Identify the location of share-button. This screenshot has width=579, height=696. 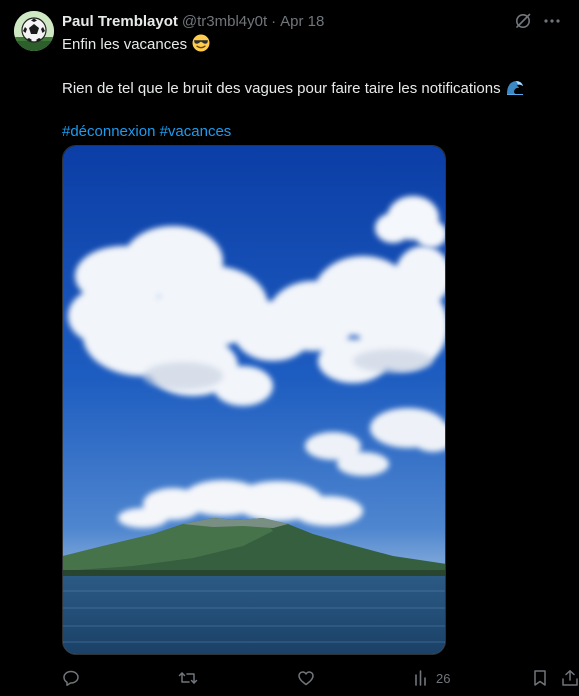
(570, 678).